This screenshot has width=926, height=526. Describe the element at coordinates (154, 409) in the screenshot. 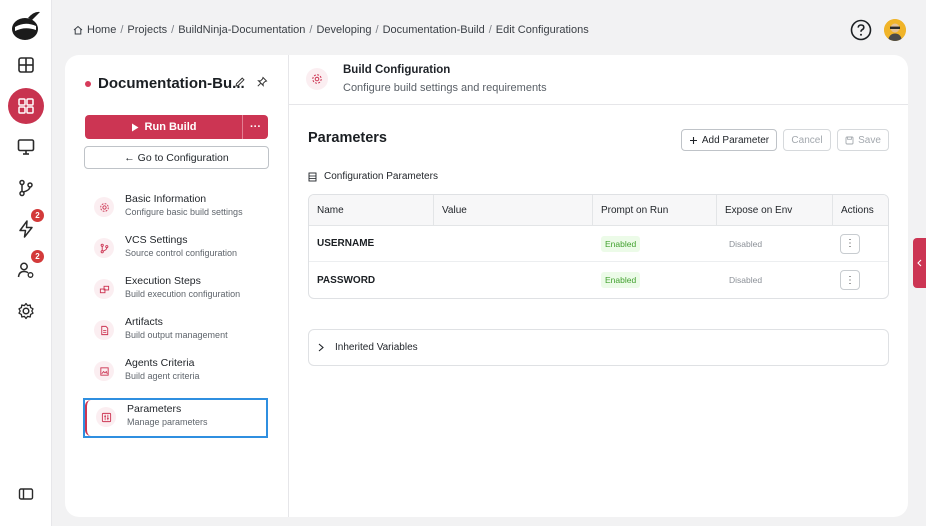

I see `nav-title: Parameters` at that location.